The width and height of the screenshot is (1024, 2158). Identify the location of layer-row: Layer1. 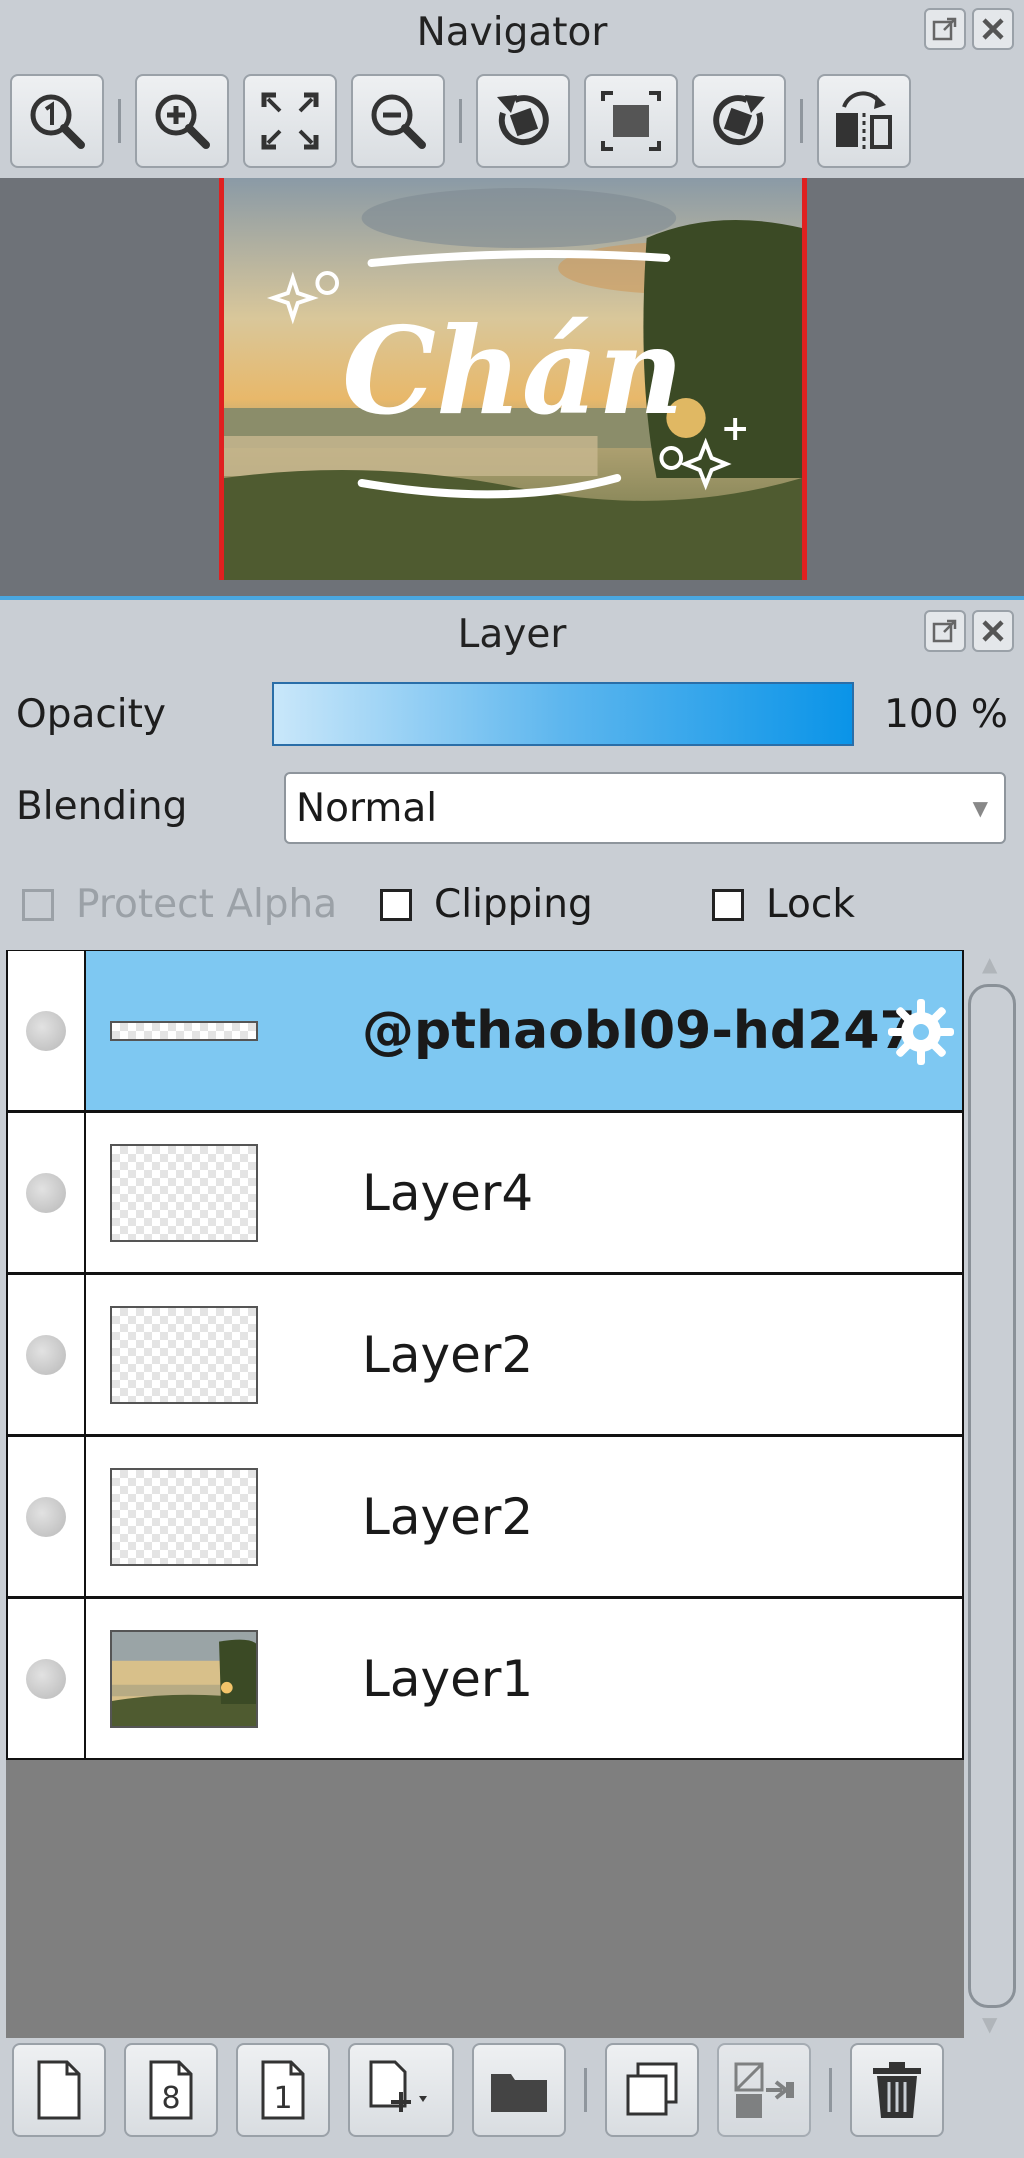
(485, 1679).